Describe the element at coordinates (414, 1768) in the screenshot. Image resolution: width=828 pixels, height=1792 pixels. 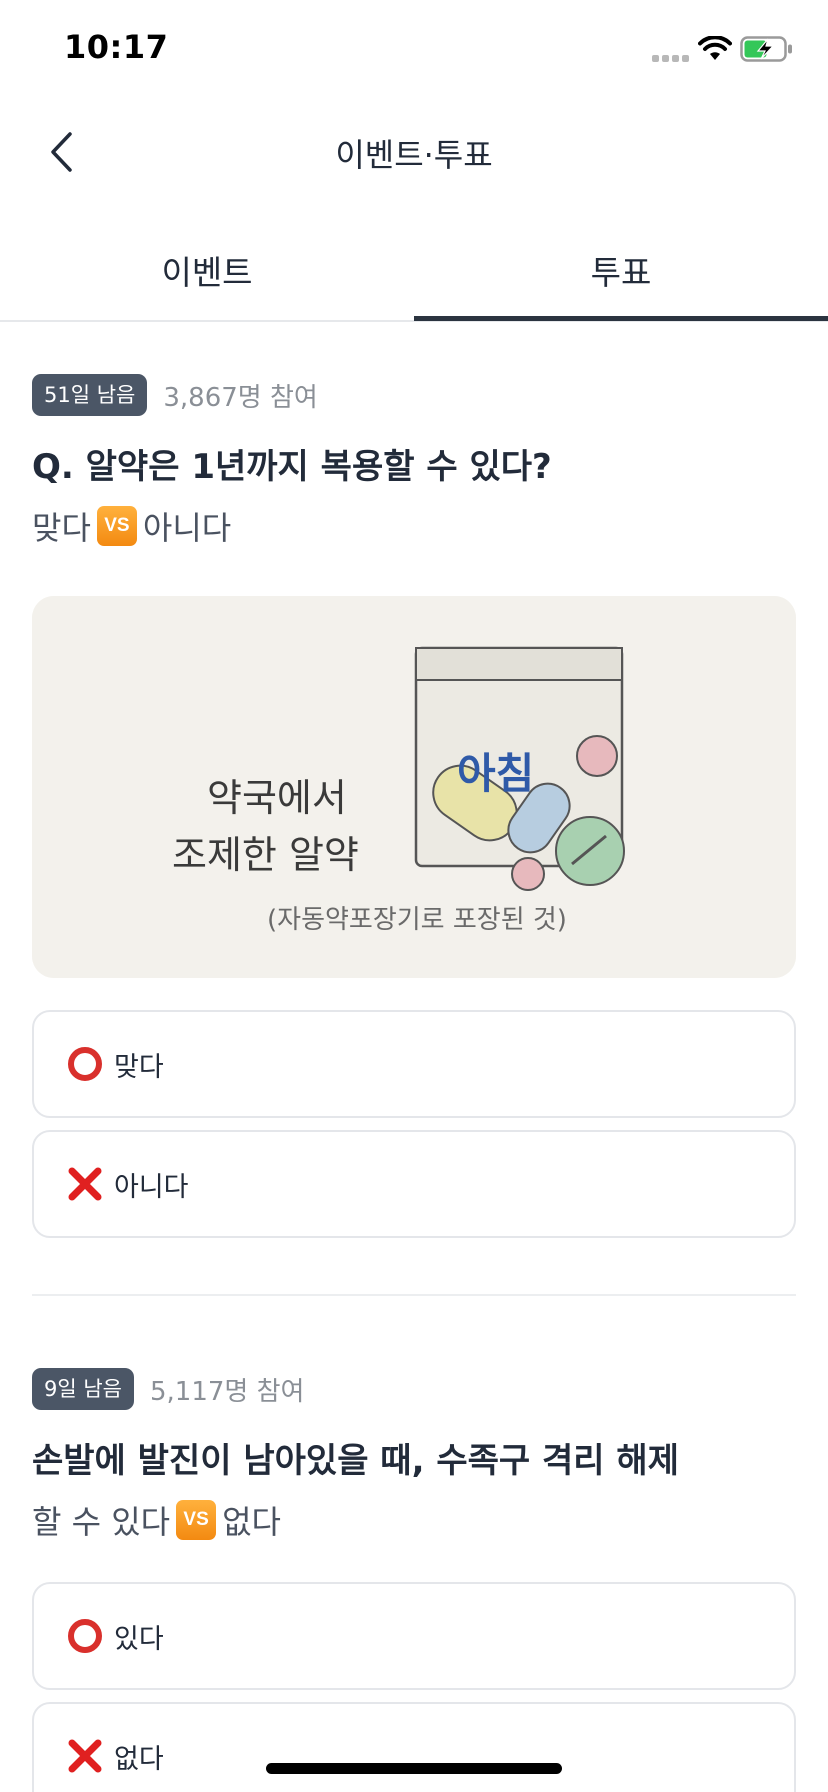
I see `home-indicator` at that location.